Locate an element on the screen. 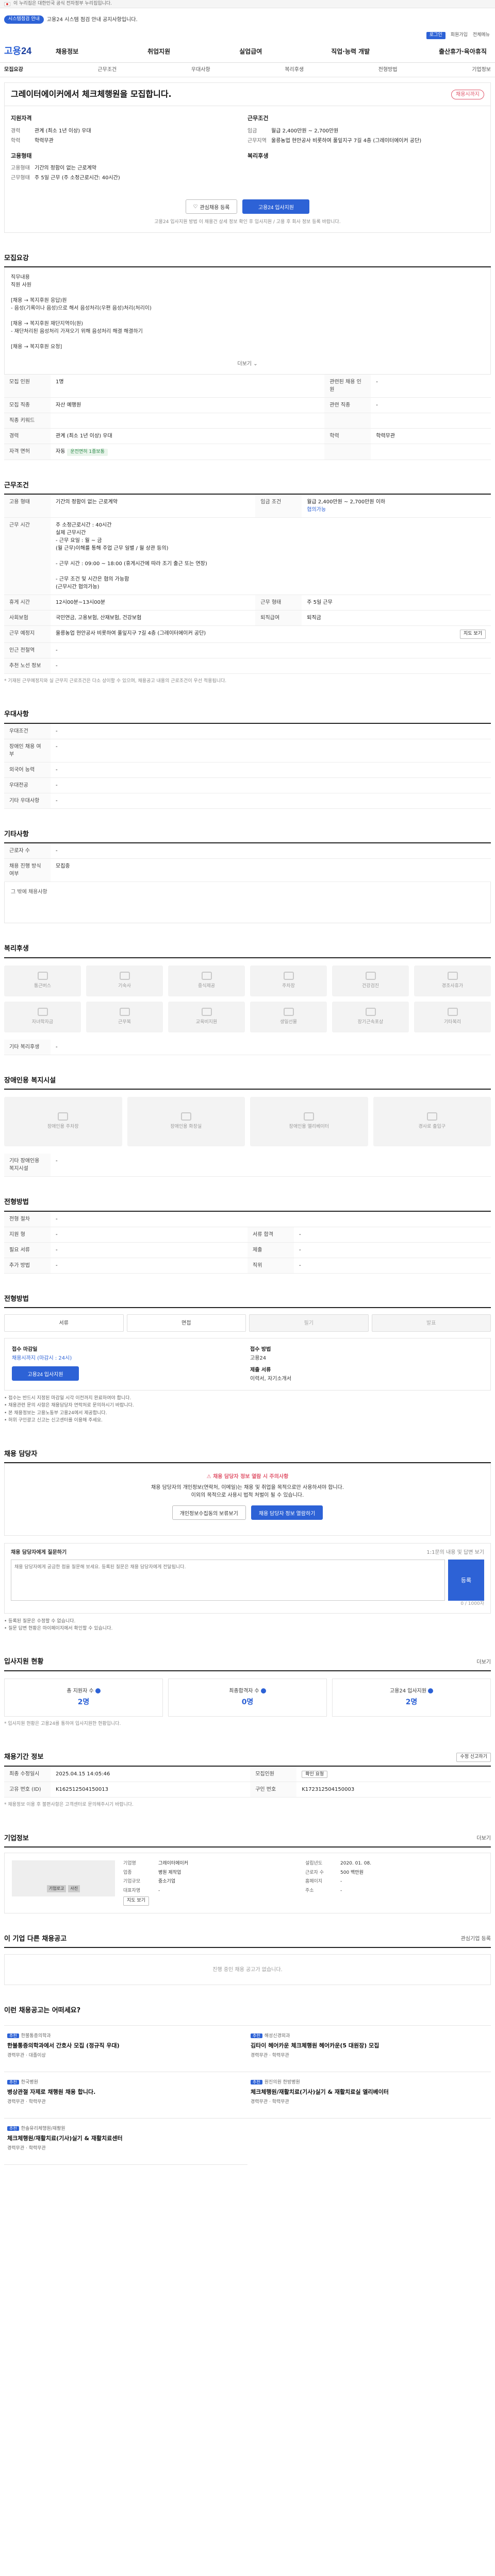 The height and width of the screenshot is (2576, 495). co-value: 그레이터에이커 is located at coordinates (173, 1864).